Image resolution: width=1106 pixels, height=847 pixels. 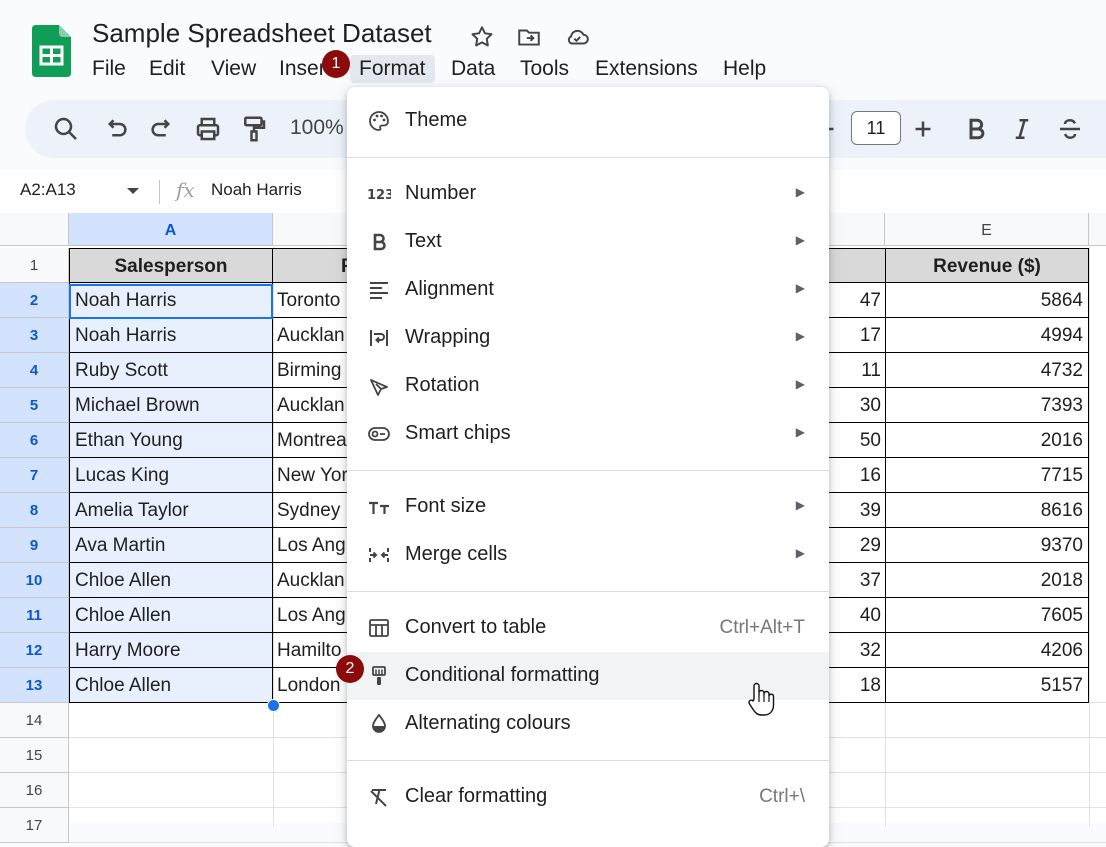 What do you see at coordinates (856, 580) in the screenshot?
I see `cell-units: 37` at bounding box center [856, 580].